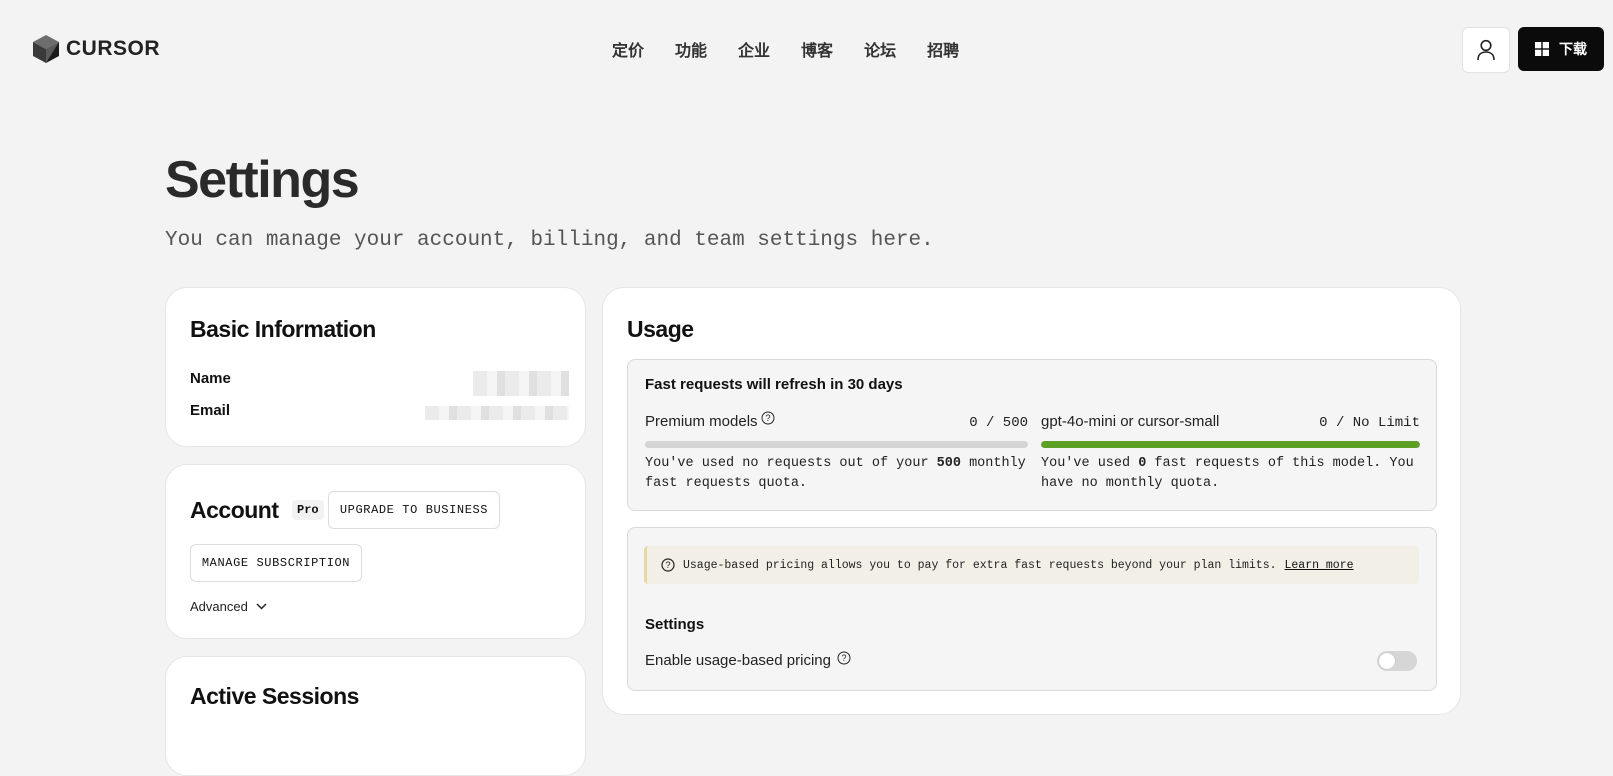  What do you see at coordinates (1397, 661) in the screenshot?
I see `usage-based-pricing-toggle` at bounding box center [1397, 661].